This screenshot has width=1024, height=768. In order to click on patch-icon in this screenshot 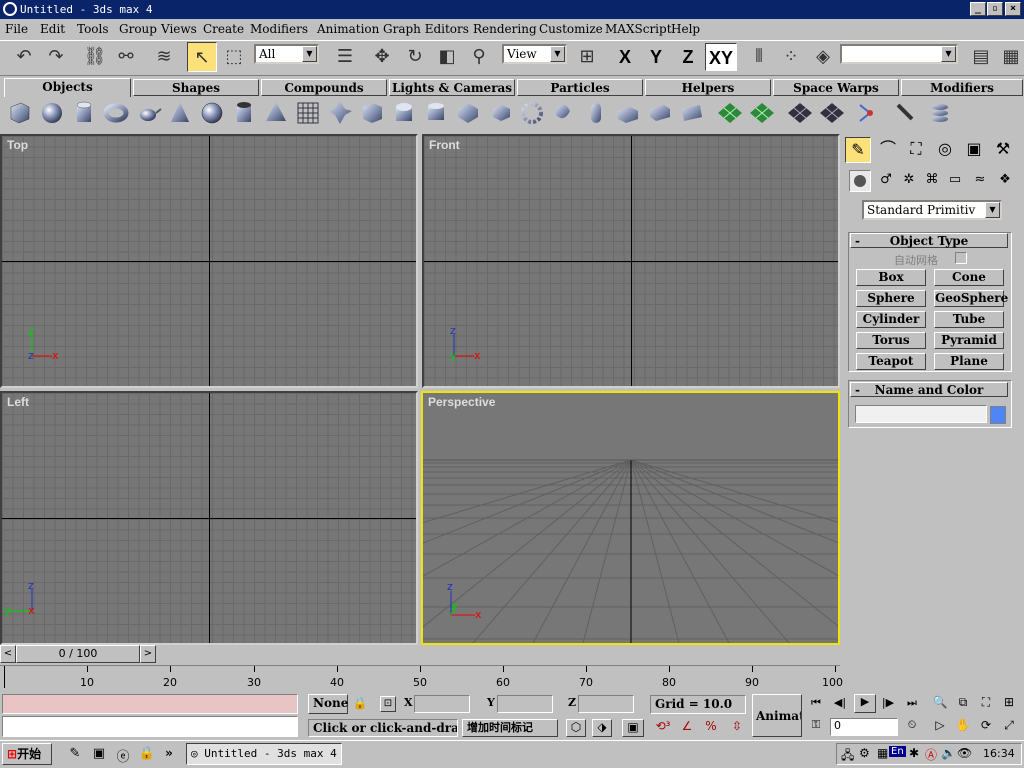, I will do `click(800, 113)`.